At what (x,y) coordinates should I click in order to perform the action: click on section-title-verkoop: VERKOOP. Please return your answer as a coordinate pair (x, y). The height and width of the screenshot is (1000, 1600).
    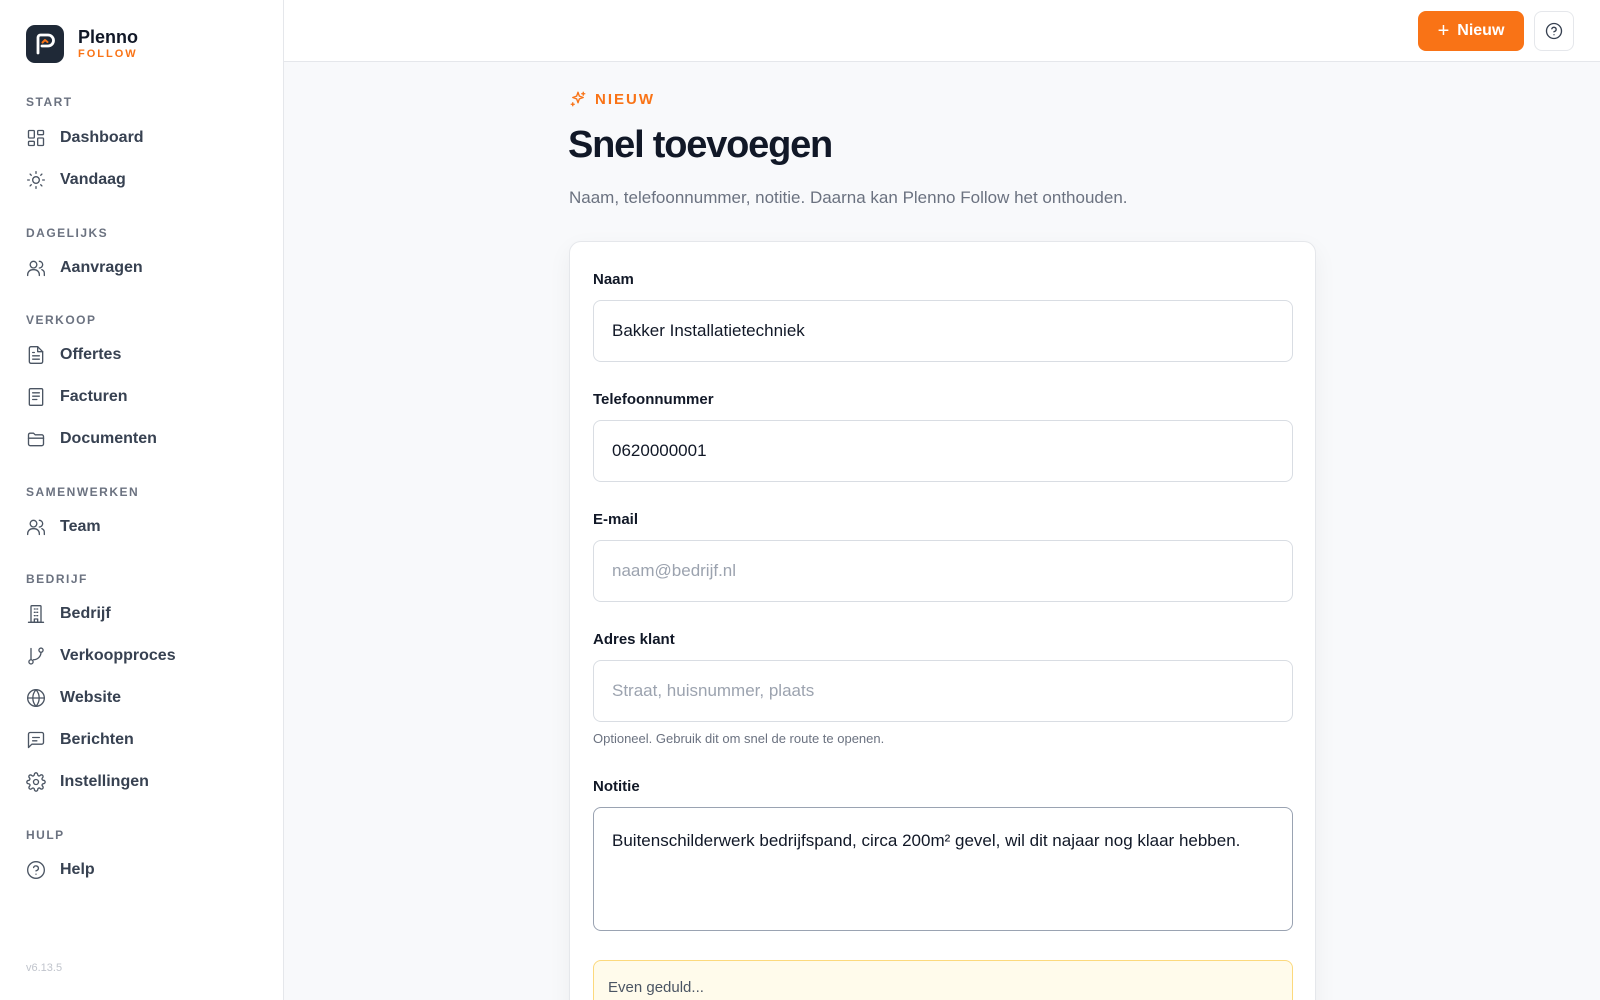
    Looking at the image, I should click on (61, 320).